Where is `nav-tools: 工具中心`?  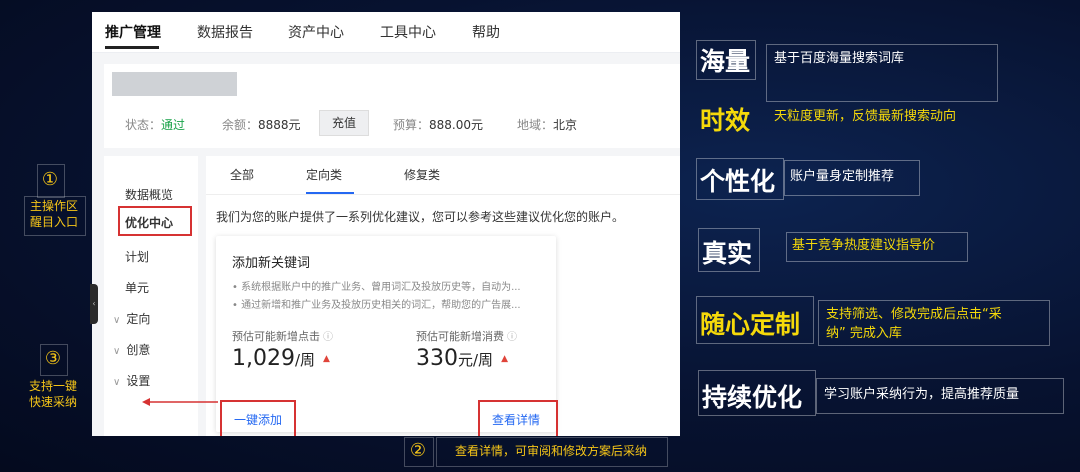
nav-tools: 工具中心 is located at coordinates (408, 32).